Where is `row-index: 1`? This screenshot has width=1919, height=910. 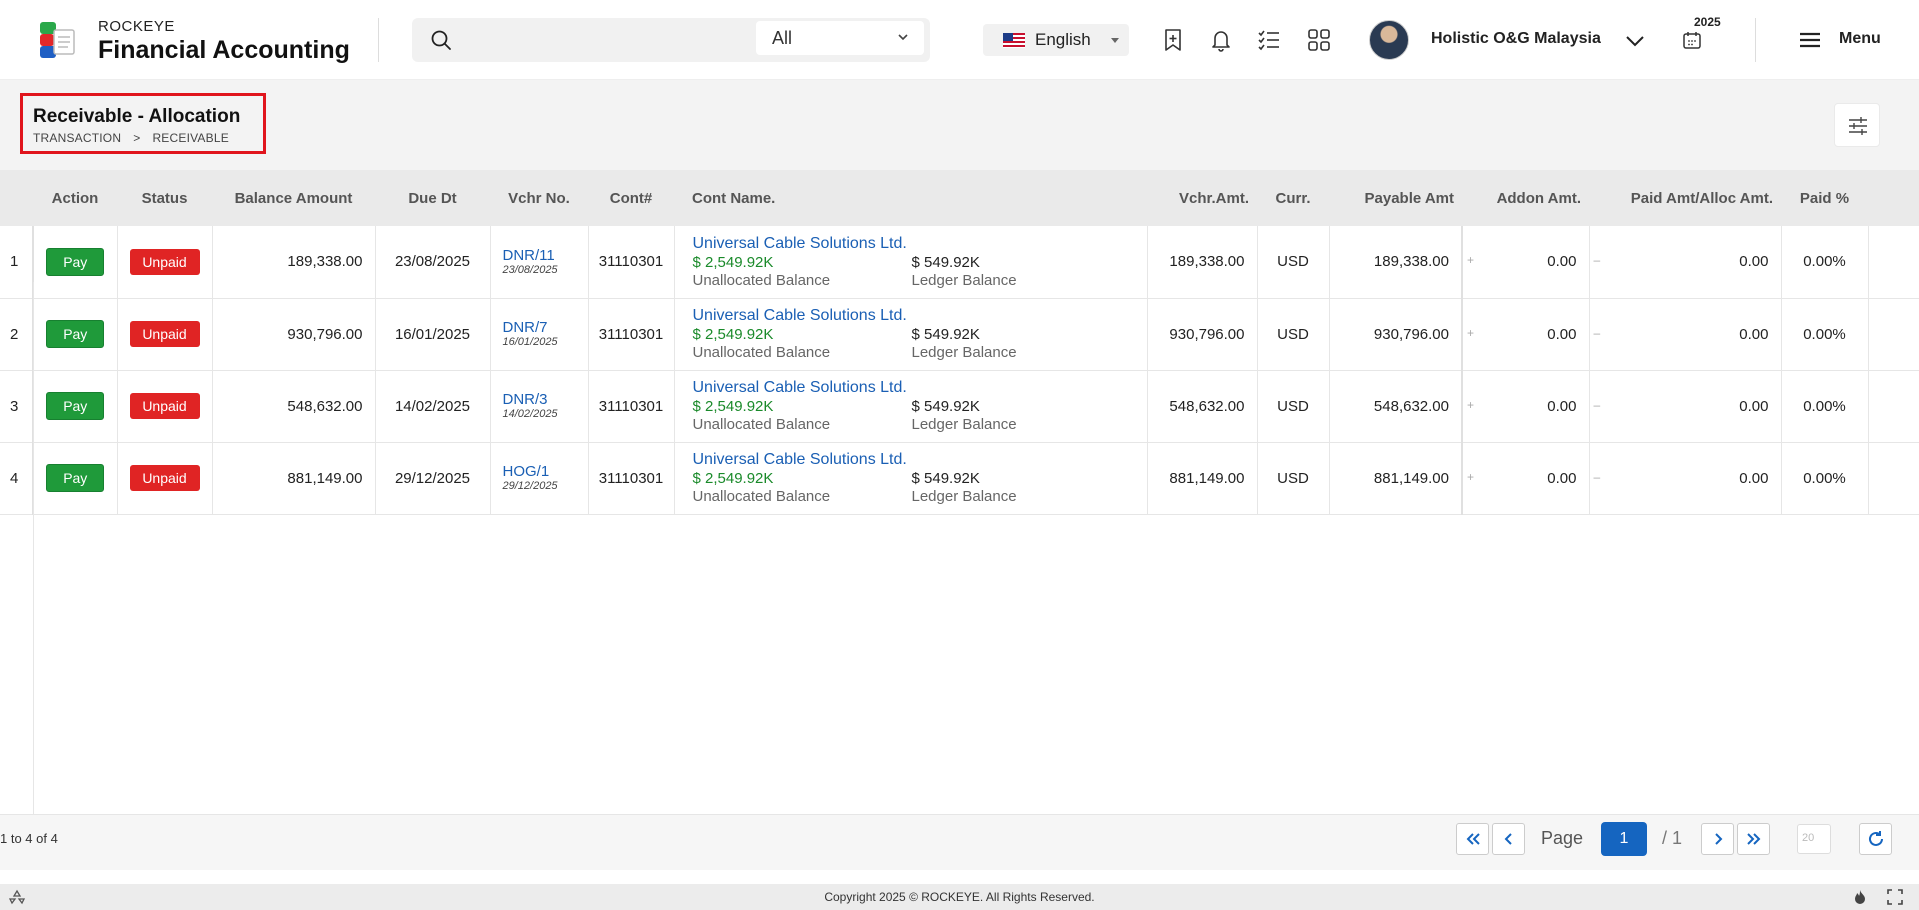
row-index: 1 is located at coordinates (17, 262).